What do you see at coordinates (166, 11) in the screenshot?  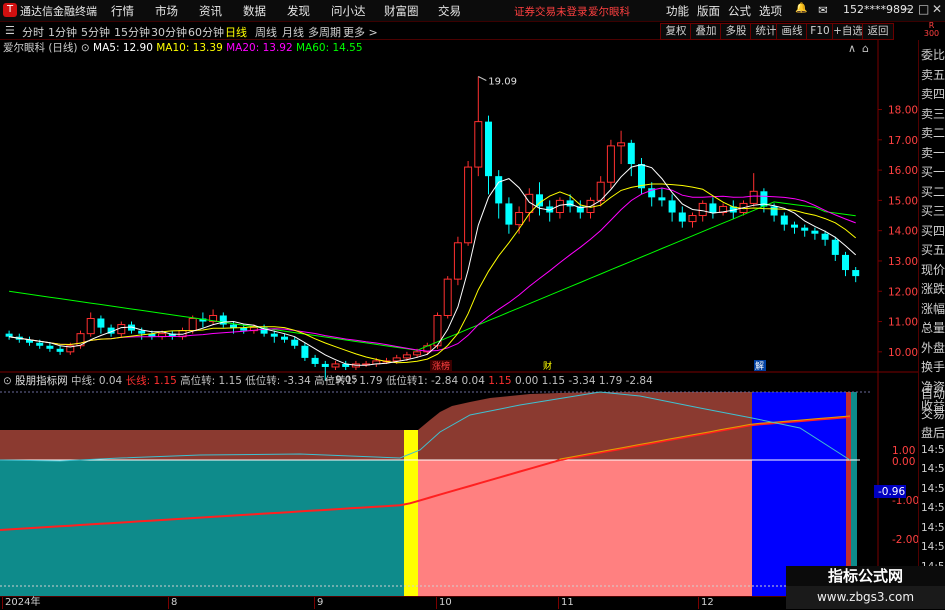 I see `menu-item-1: 市场` at bounding box center [166, 11].